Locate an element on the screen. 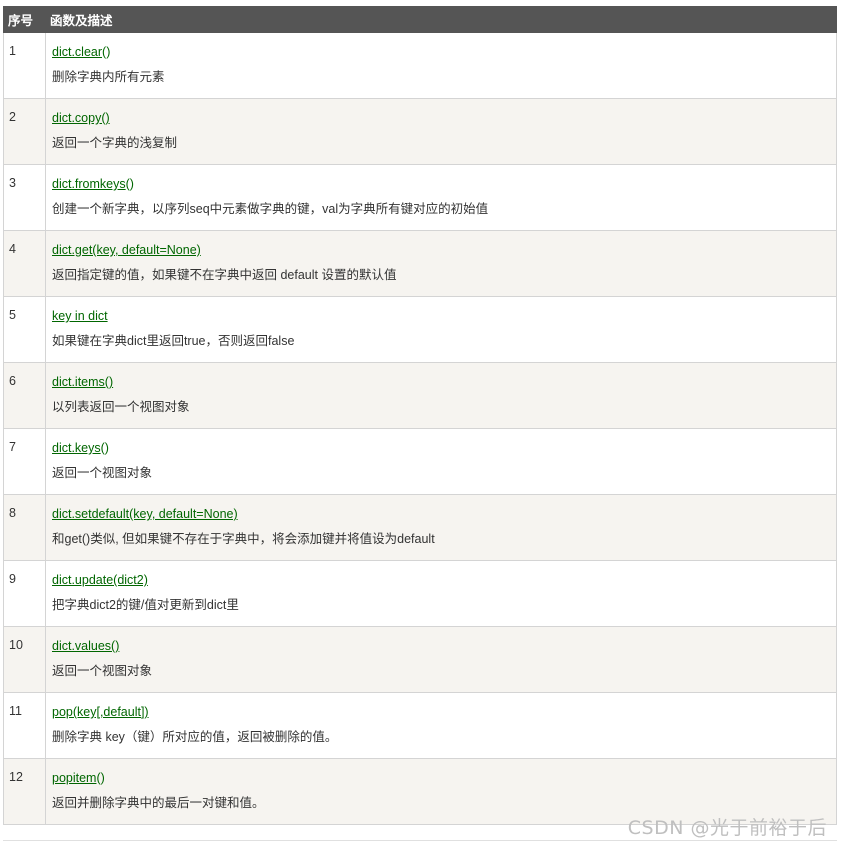 This screenshot has height=848, width=842. function-description: 创建一个新字典，以序列seq中元素做字典的键，val为字典所有键对应的初始值 is located at coordinates (270, 209).